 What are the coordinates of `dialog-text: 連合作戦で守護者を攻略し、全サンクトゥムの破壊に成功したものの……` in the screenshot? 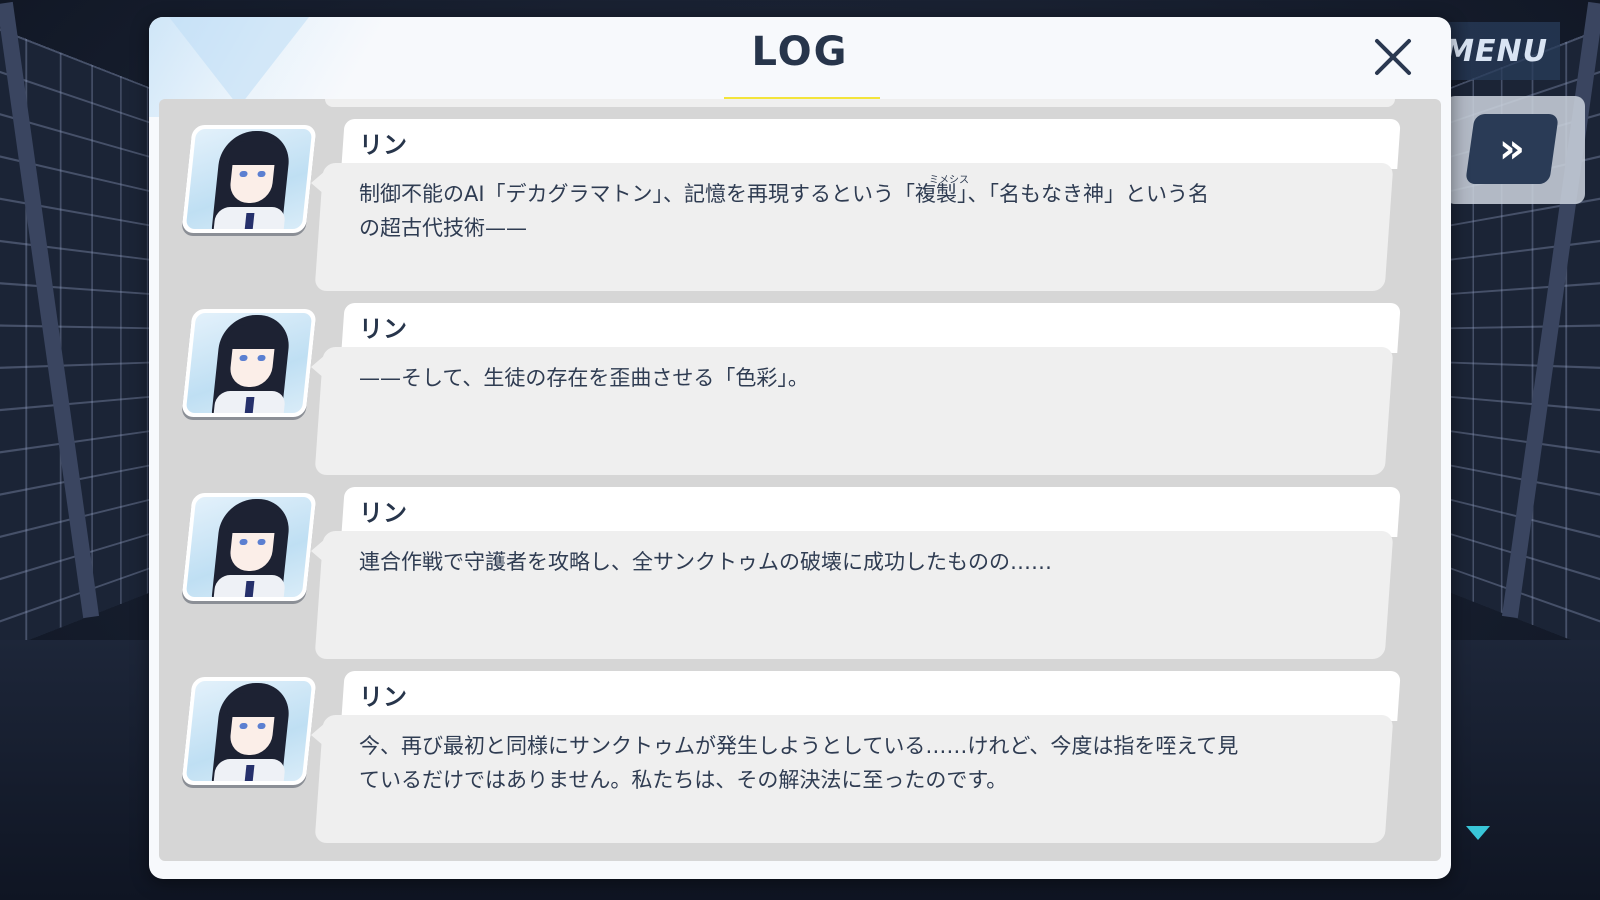 It's located at (705, 562).